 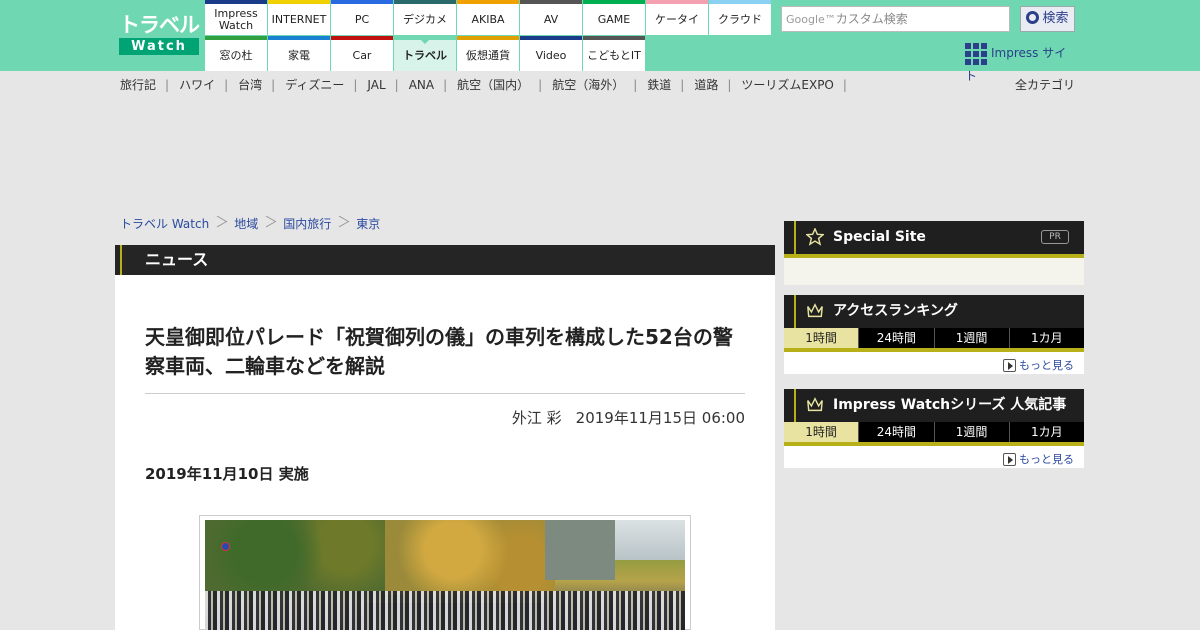 I want to click on section-header: ニュース, so click(x=445, y=260).